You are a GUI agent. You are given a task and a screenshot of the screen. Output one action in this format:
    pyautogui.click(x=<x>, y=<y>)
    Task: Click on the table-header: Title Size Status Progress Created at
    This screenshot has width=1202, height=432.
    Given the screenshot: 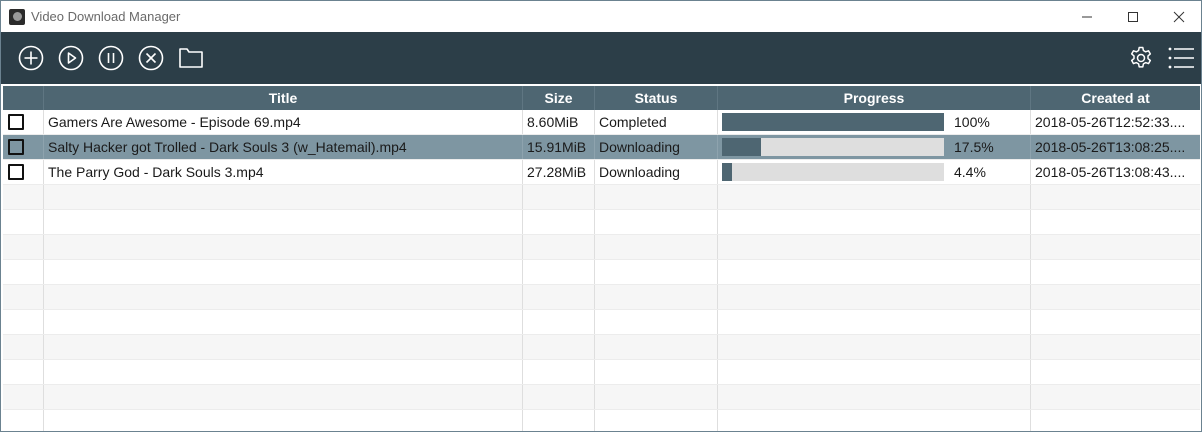 What is the action you would take?
    pyautogui.click(x=601, y=98)
    